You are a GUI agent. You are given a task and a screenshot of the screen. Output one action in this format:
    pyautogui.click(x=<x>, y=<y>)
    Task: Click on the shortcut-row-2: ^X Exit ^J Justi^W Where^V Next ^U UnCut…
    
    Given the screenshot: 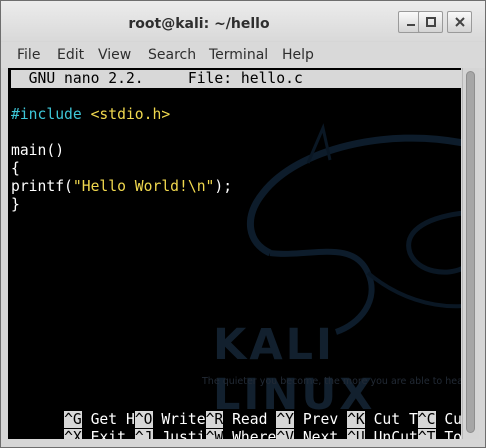 What is the action you would take?
    pyautogui.click(x=236, y=425)
    